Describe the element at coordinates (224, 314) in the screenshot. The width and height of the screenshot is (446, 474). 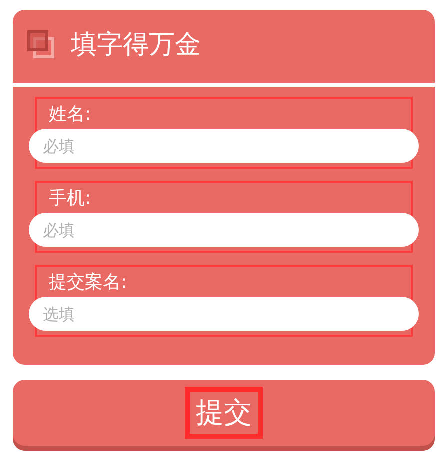
I see `input-field: 选填` at that location.